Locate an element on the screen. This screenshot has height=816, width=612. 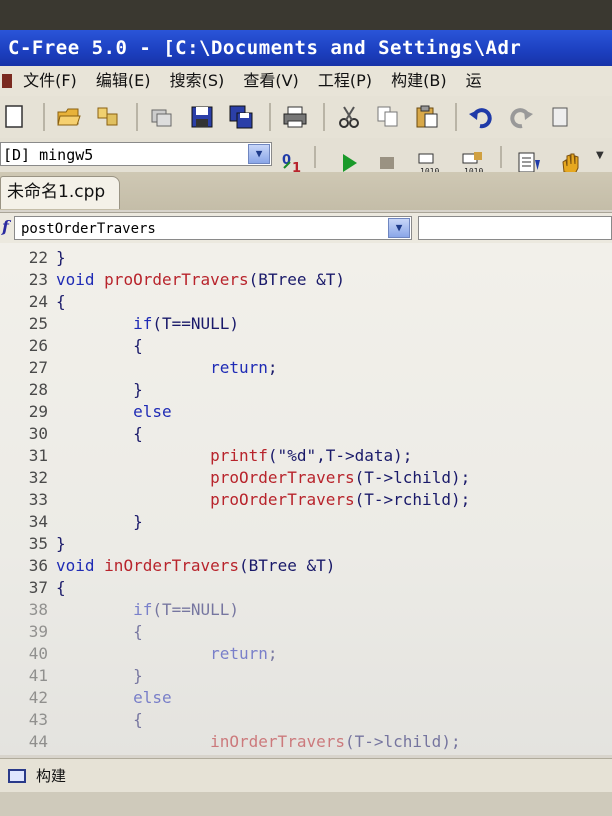
main-toolbar is located at coordinates (306, 117).